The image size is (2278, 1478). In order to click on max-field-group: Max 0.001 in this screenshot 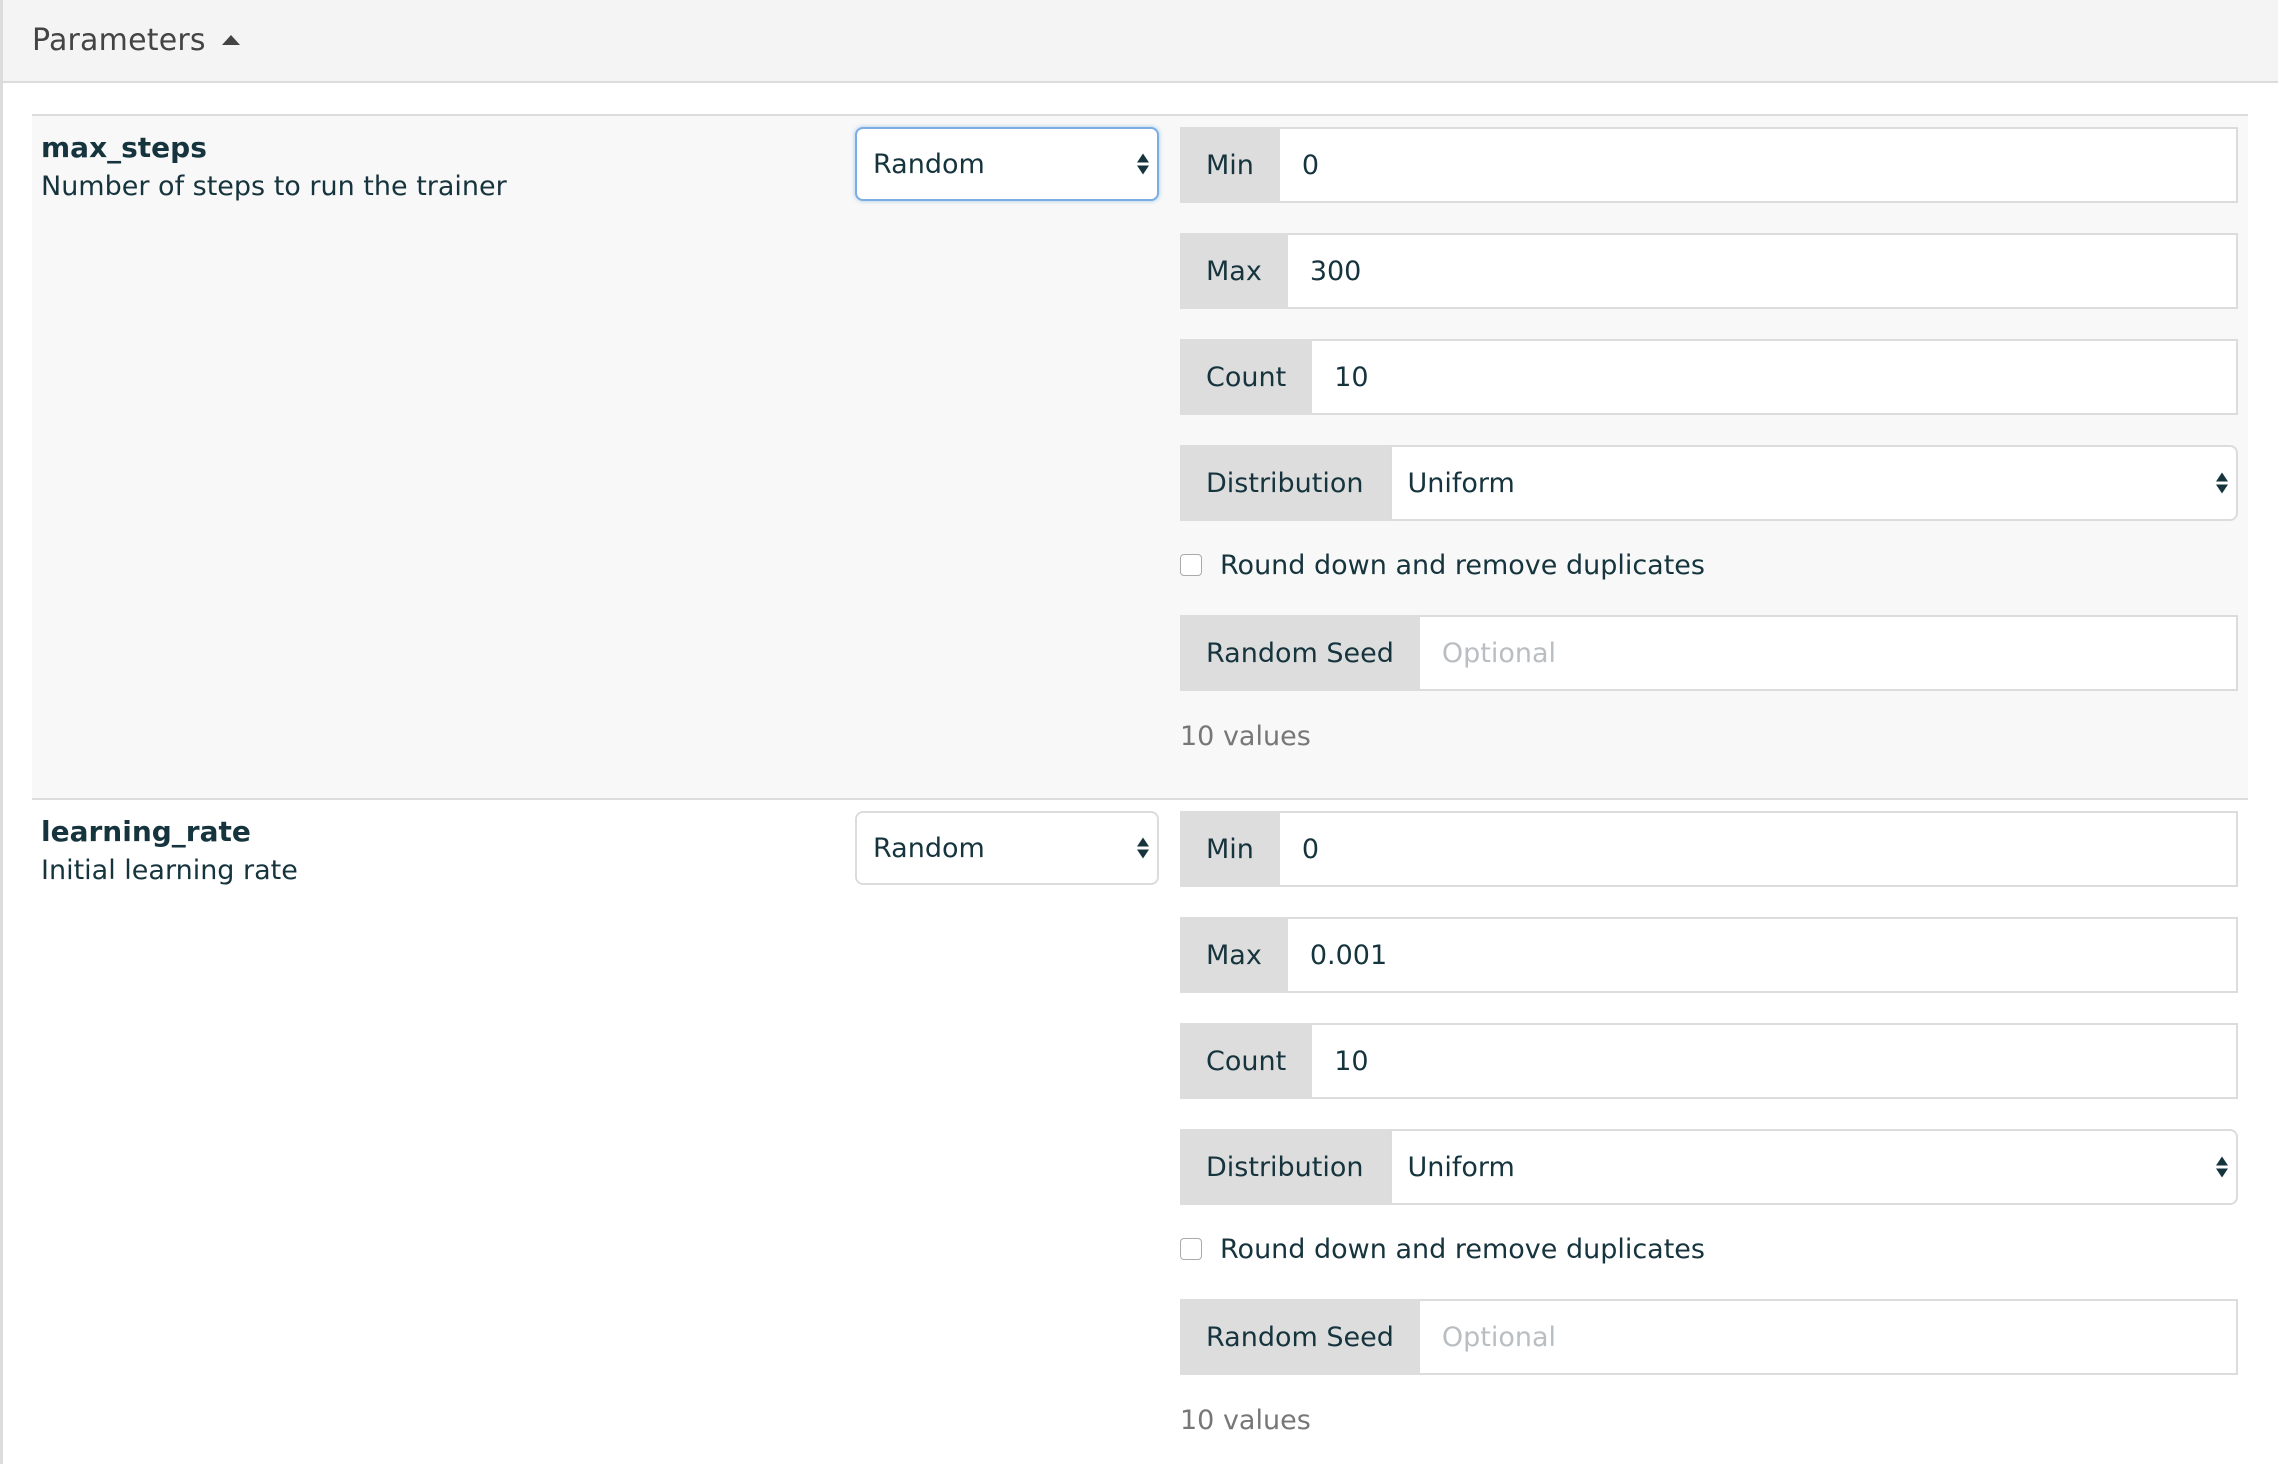, I will do `click(1709, 955)`.